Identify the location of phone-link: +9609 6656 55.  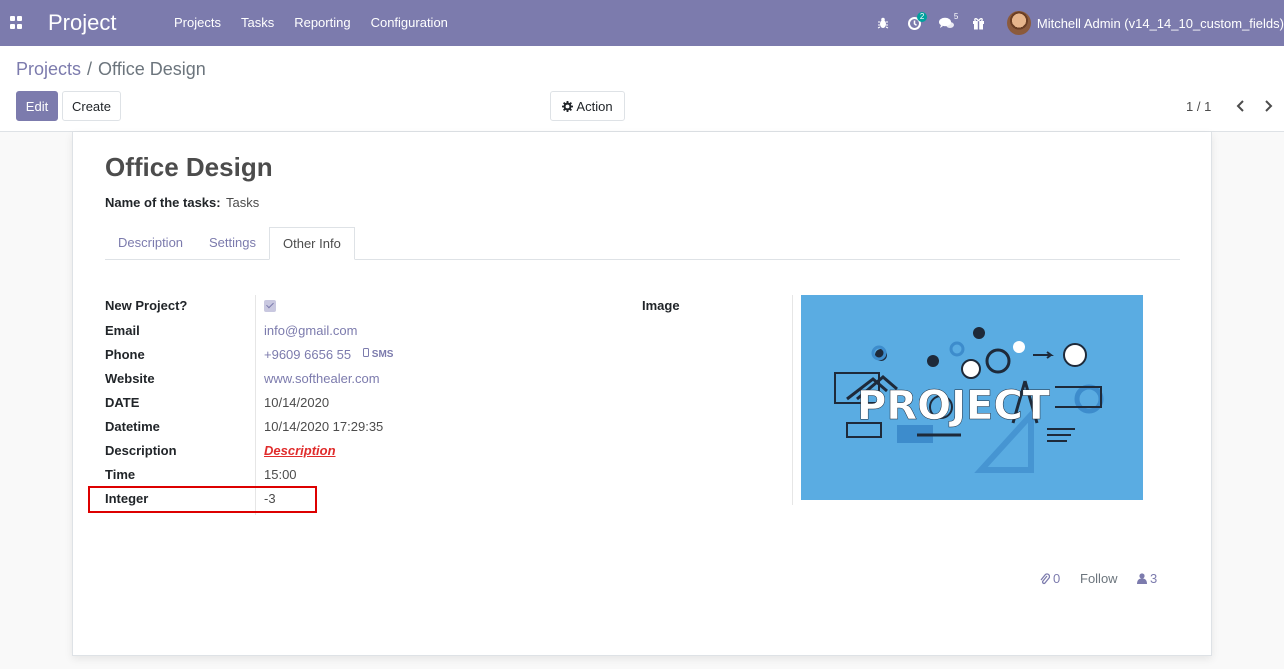
(307, 354).